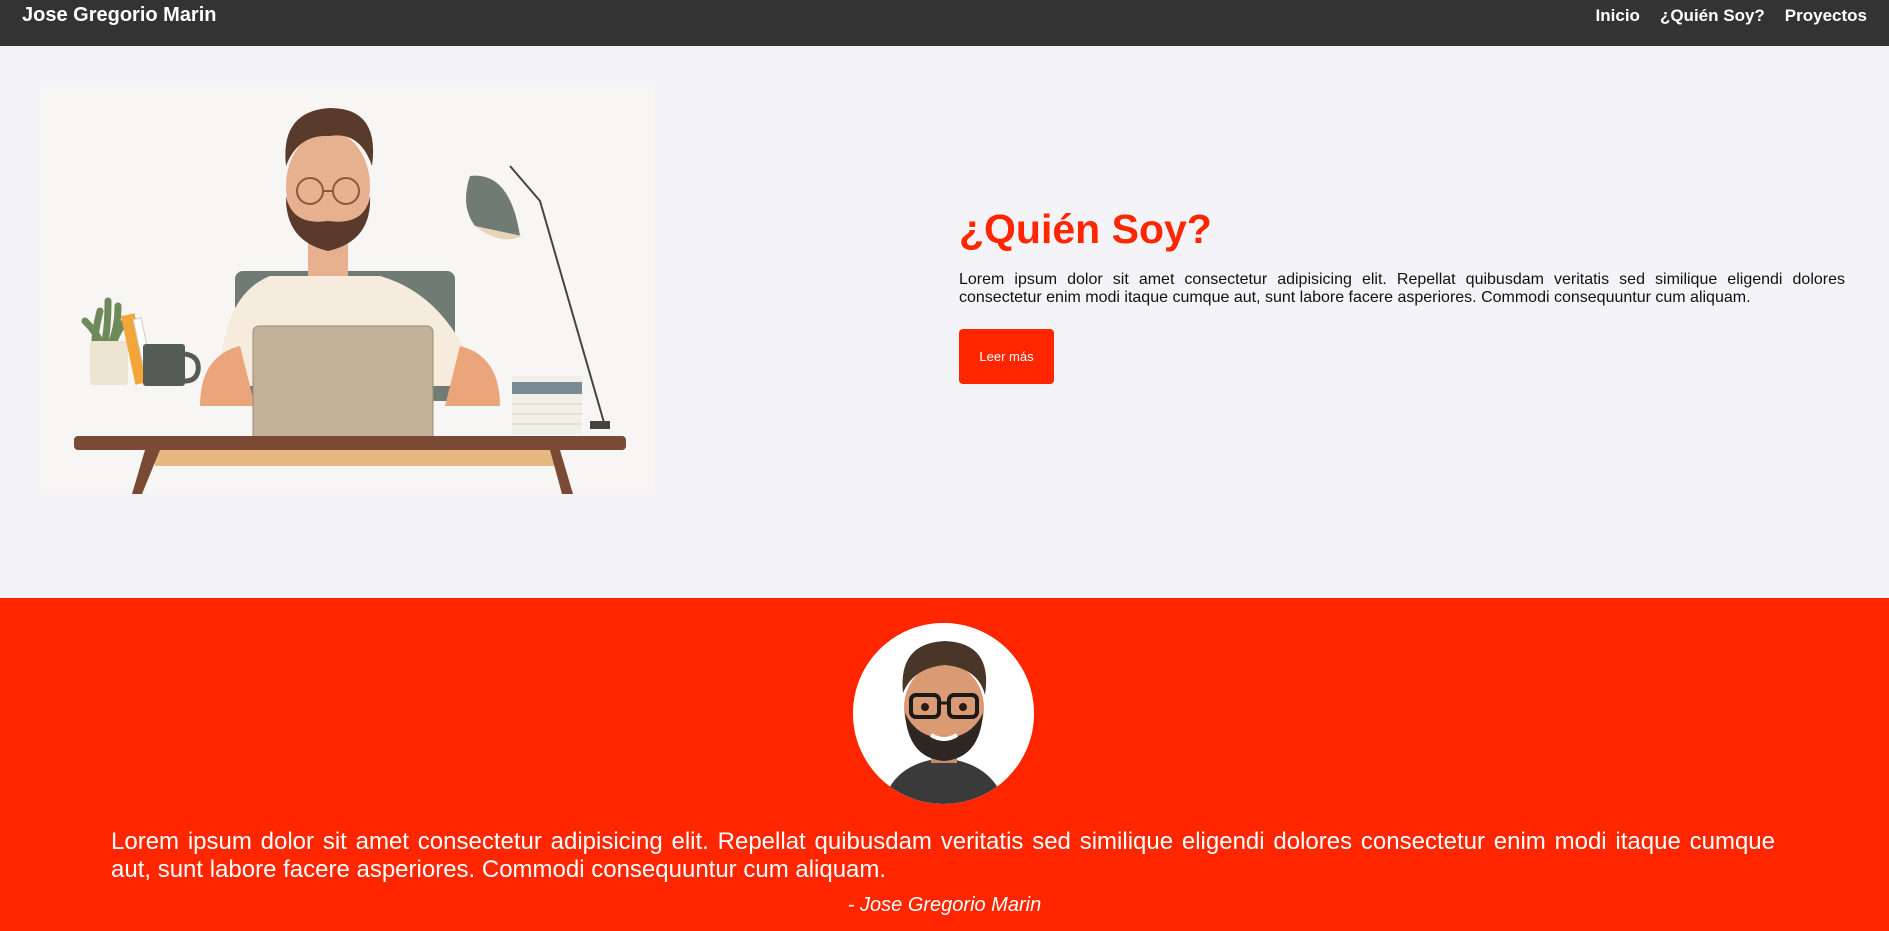 Image resolution: width=1889 pixels, height=931 pixels. I want to click on testimonial-author: - Jose Gregorio Marin, so click(944, 905).